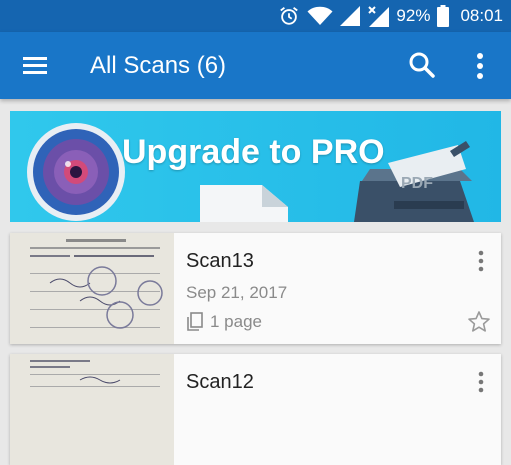 This screenshot has width=511, height=465. What do you see at coordinates (237, 292) in the screenshot?
I see `scan-date: Sep 21, 2017` at bounding box center [237, 292].